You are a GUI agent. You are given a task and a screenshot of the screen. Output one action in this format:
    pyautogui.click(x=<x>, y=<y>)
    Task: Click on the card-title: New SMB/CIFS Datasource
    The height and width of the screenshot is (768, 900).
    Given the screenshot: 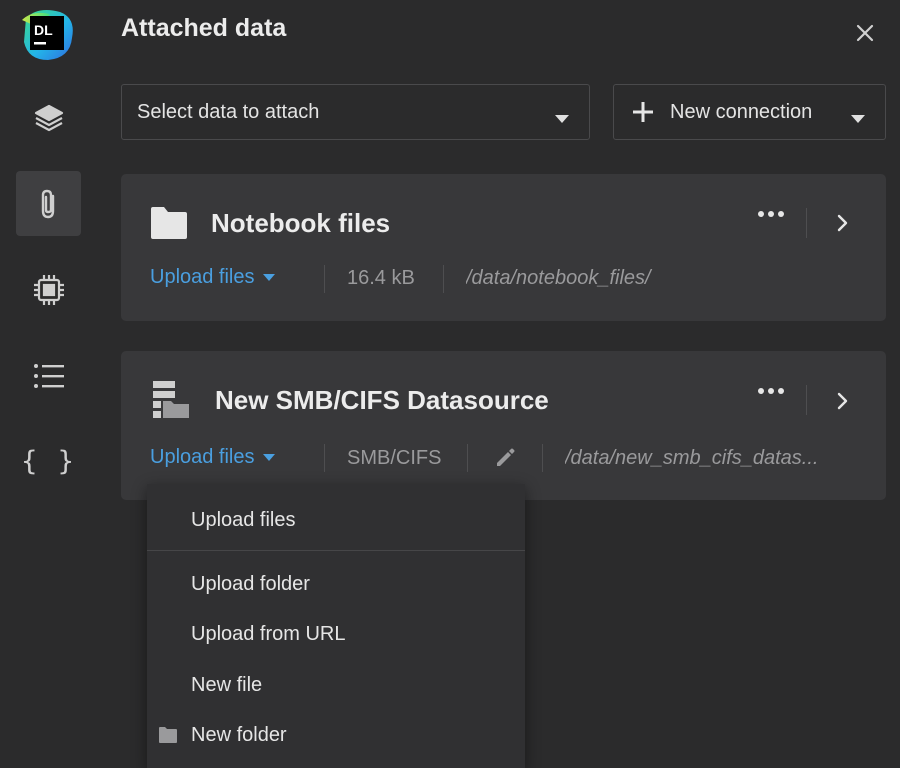 What is the action you would take?
    pyautogui.click(x=382, y=400)
    